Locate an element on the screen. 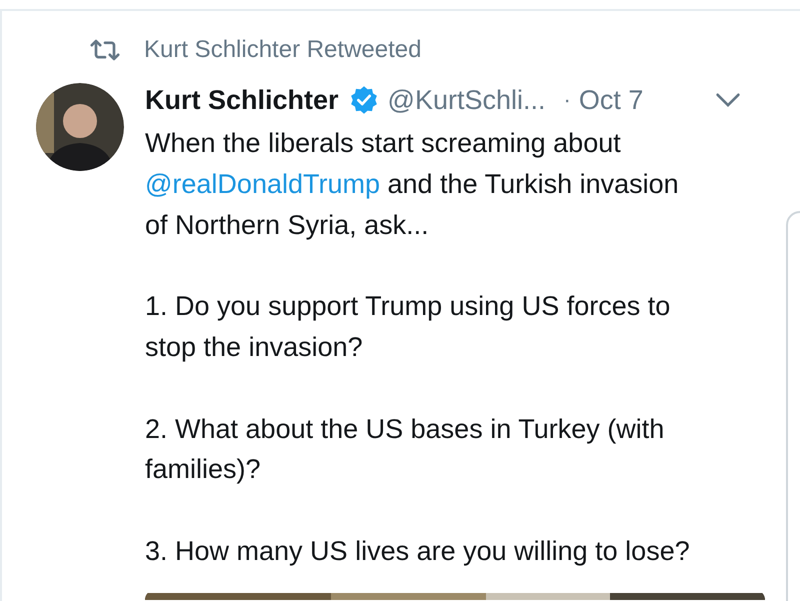 The height and width of the screenshot is (601, 800). tweet-text: stop the invasion? is located at coordinates (254, 347).